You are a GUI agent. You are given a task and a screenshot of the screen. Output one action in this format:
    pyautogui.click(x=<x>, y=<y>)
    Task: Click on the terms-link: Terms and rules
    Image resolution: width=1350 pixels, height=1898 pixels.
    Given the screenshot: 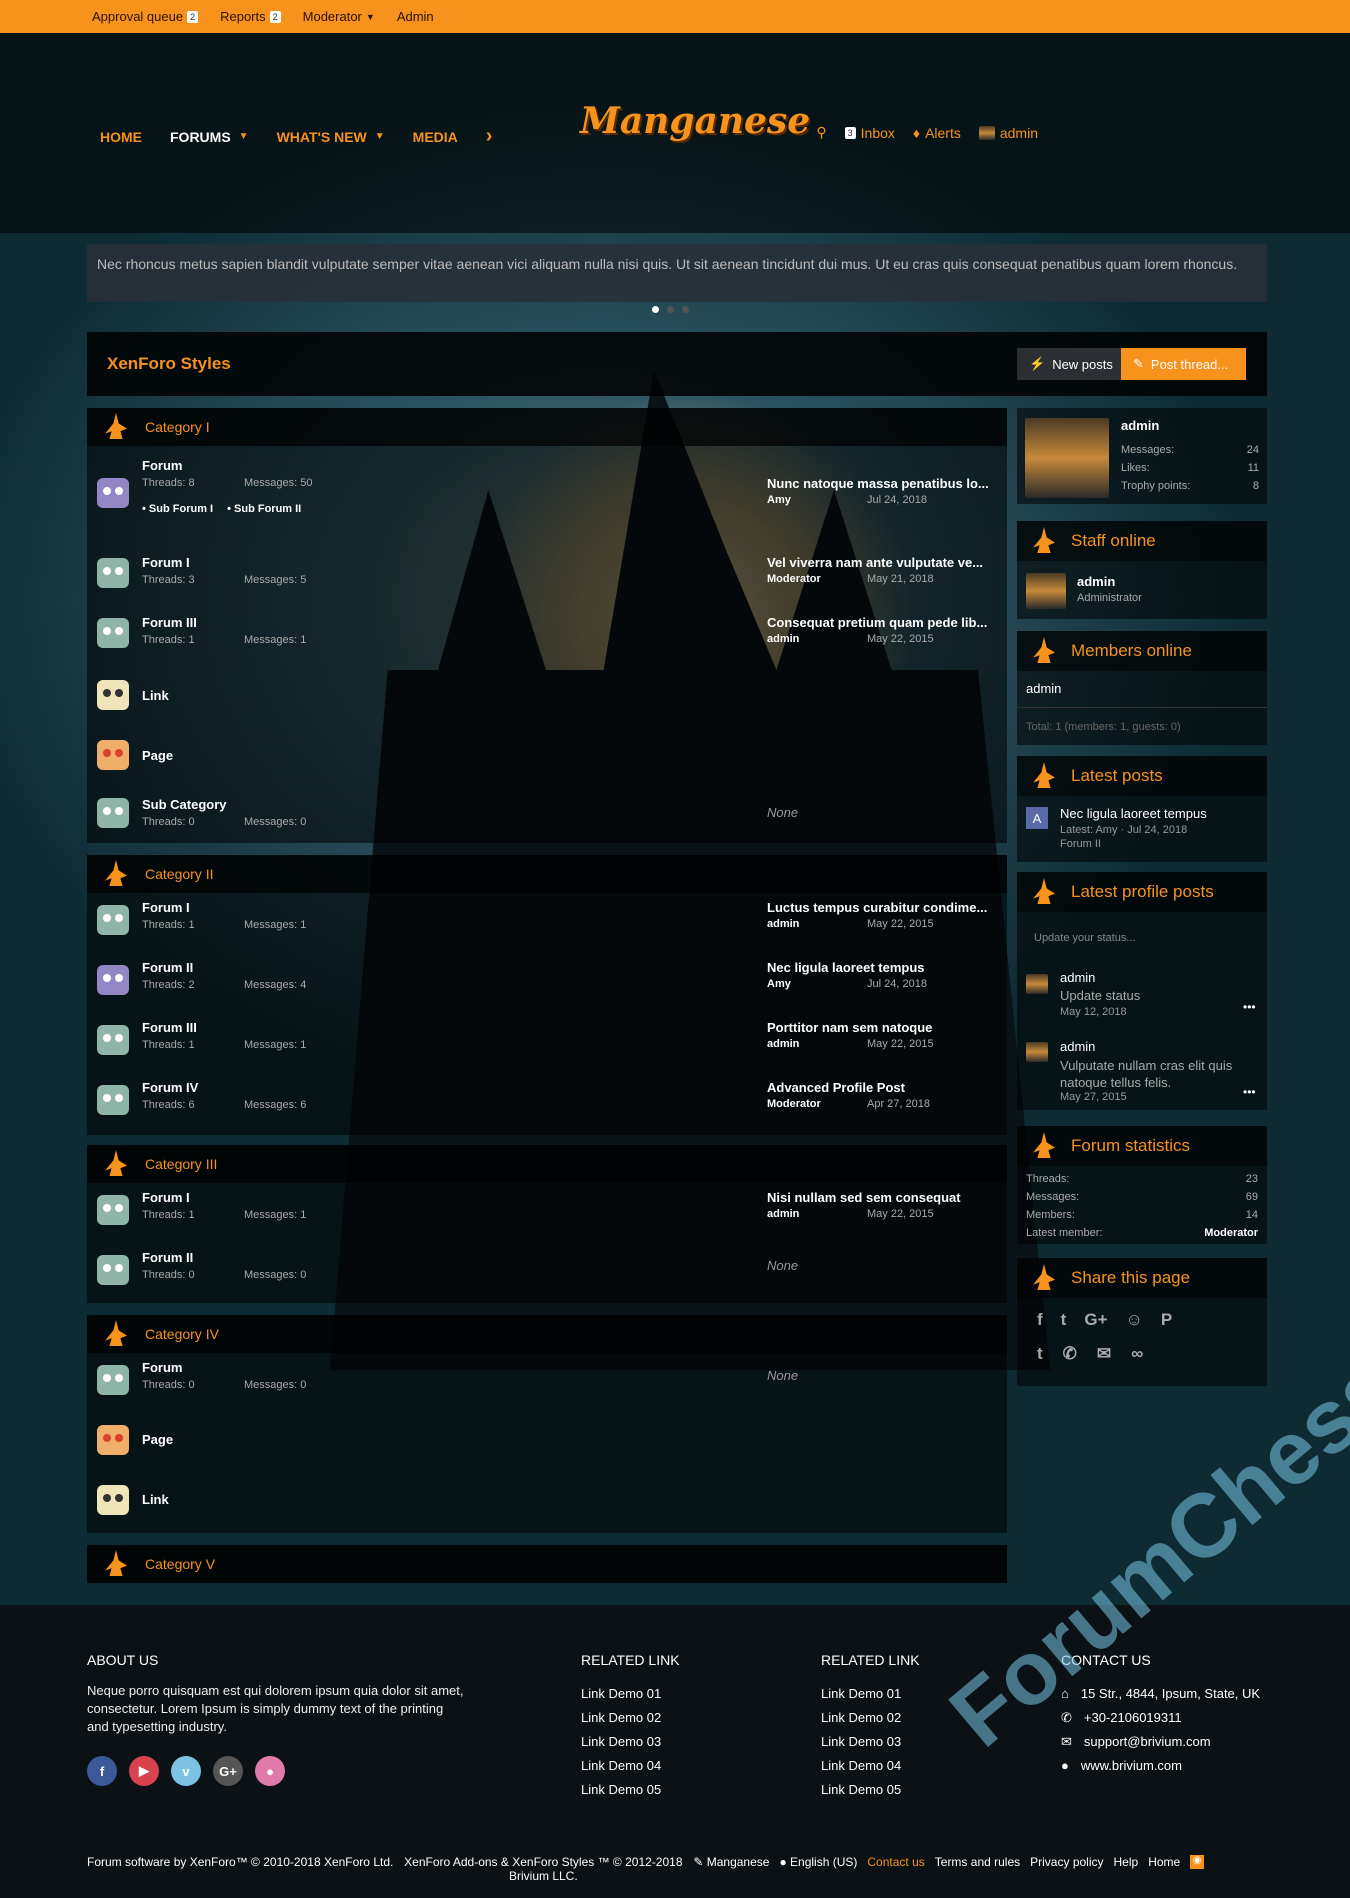 What is the action you would take?
    pyautogui.click(x=977, y=1862)
    